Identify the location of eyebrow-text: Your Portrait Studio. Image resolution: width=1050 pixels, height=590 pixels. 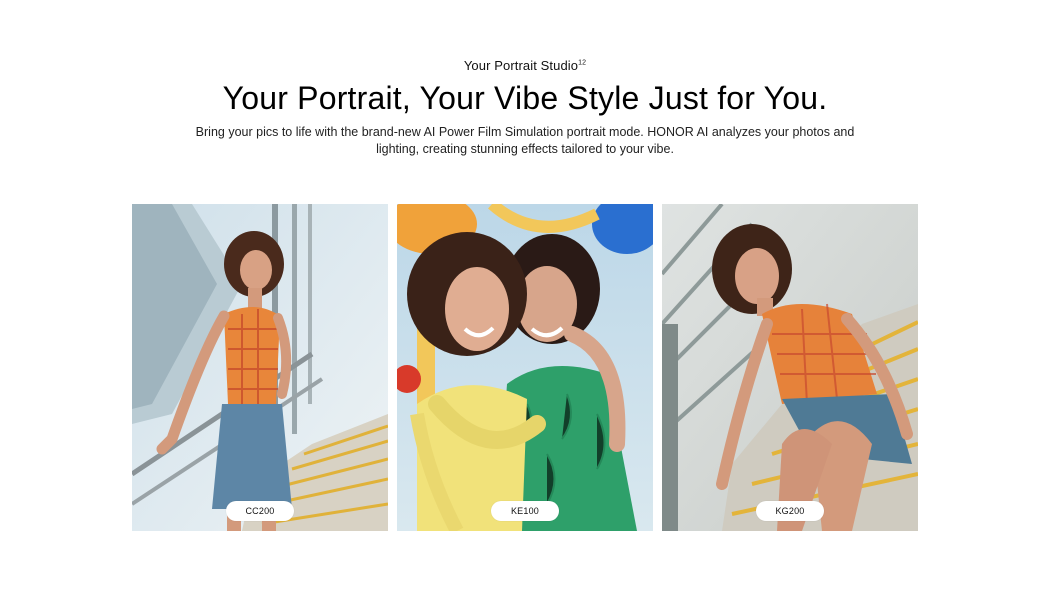
(521, 65).